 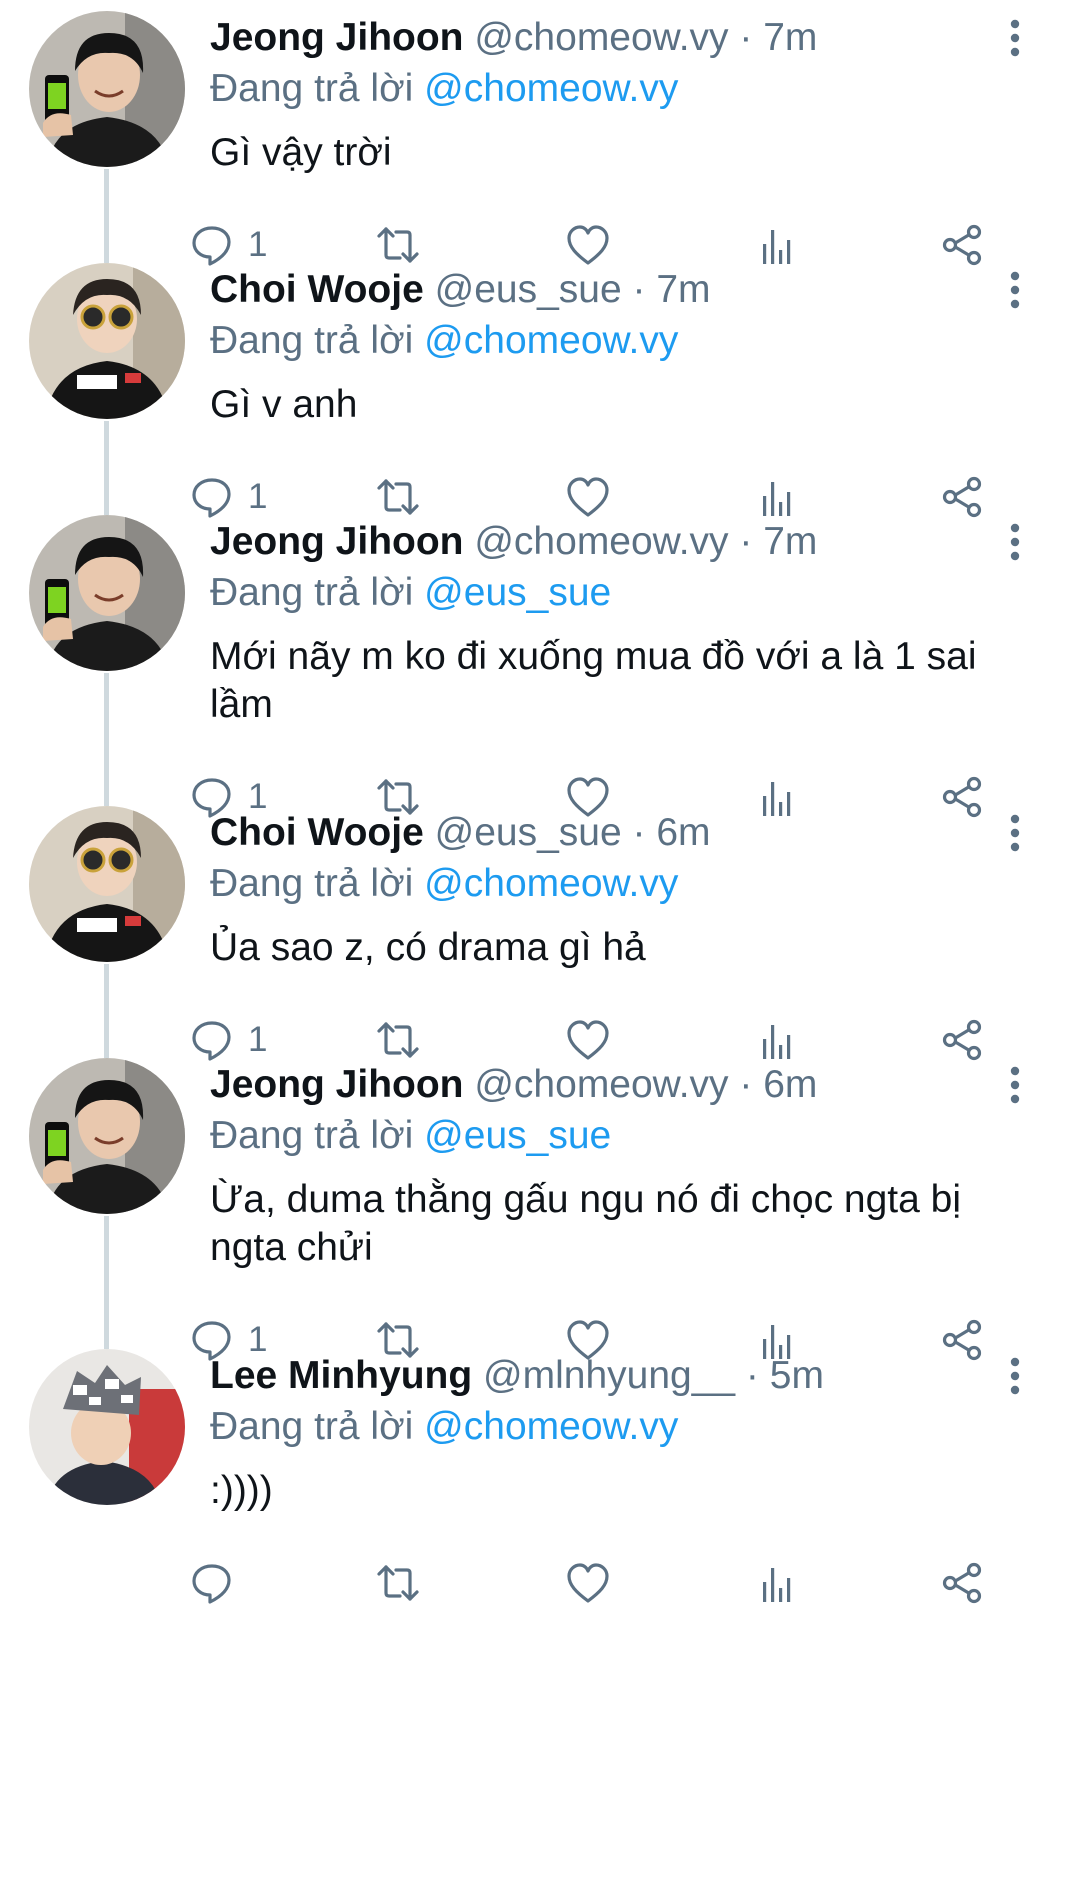 What do you see at coordinates (241, 1490) in the screenshot?
I see `tweet-text: :))))` at bounding box center [241, 1490].